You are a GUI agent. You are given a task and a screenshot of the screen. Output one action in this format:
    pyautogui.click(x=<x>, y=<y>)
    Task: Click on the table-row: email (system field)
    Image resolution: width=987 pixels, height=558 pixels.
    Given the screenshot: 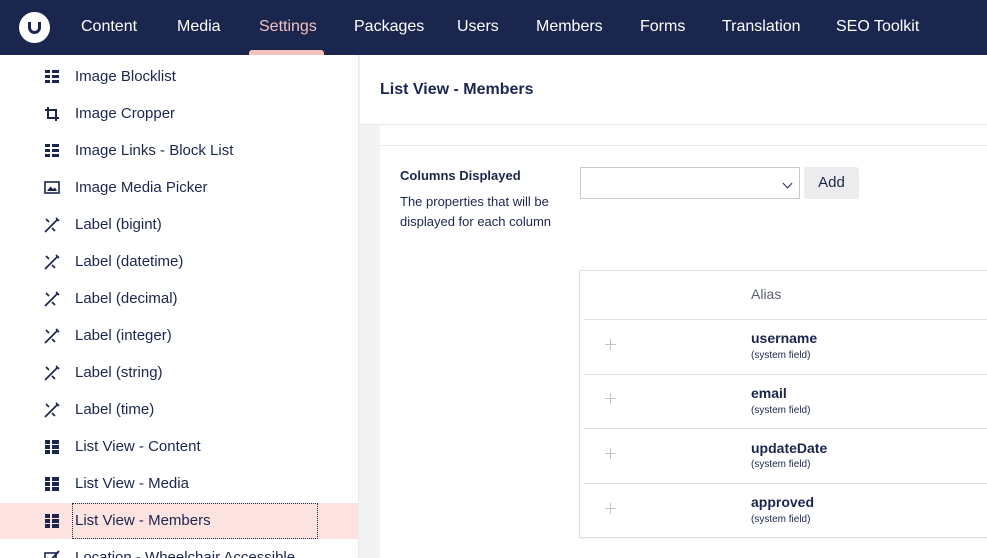 What is the action you would take?
    pyautogui.click(x=785, y=401)
    